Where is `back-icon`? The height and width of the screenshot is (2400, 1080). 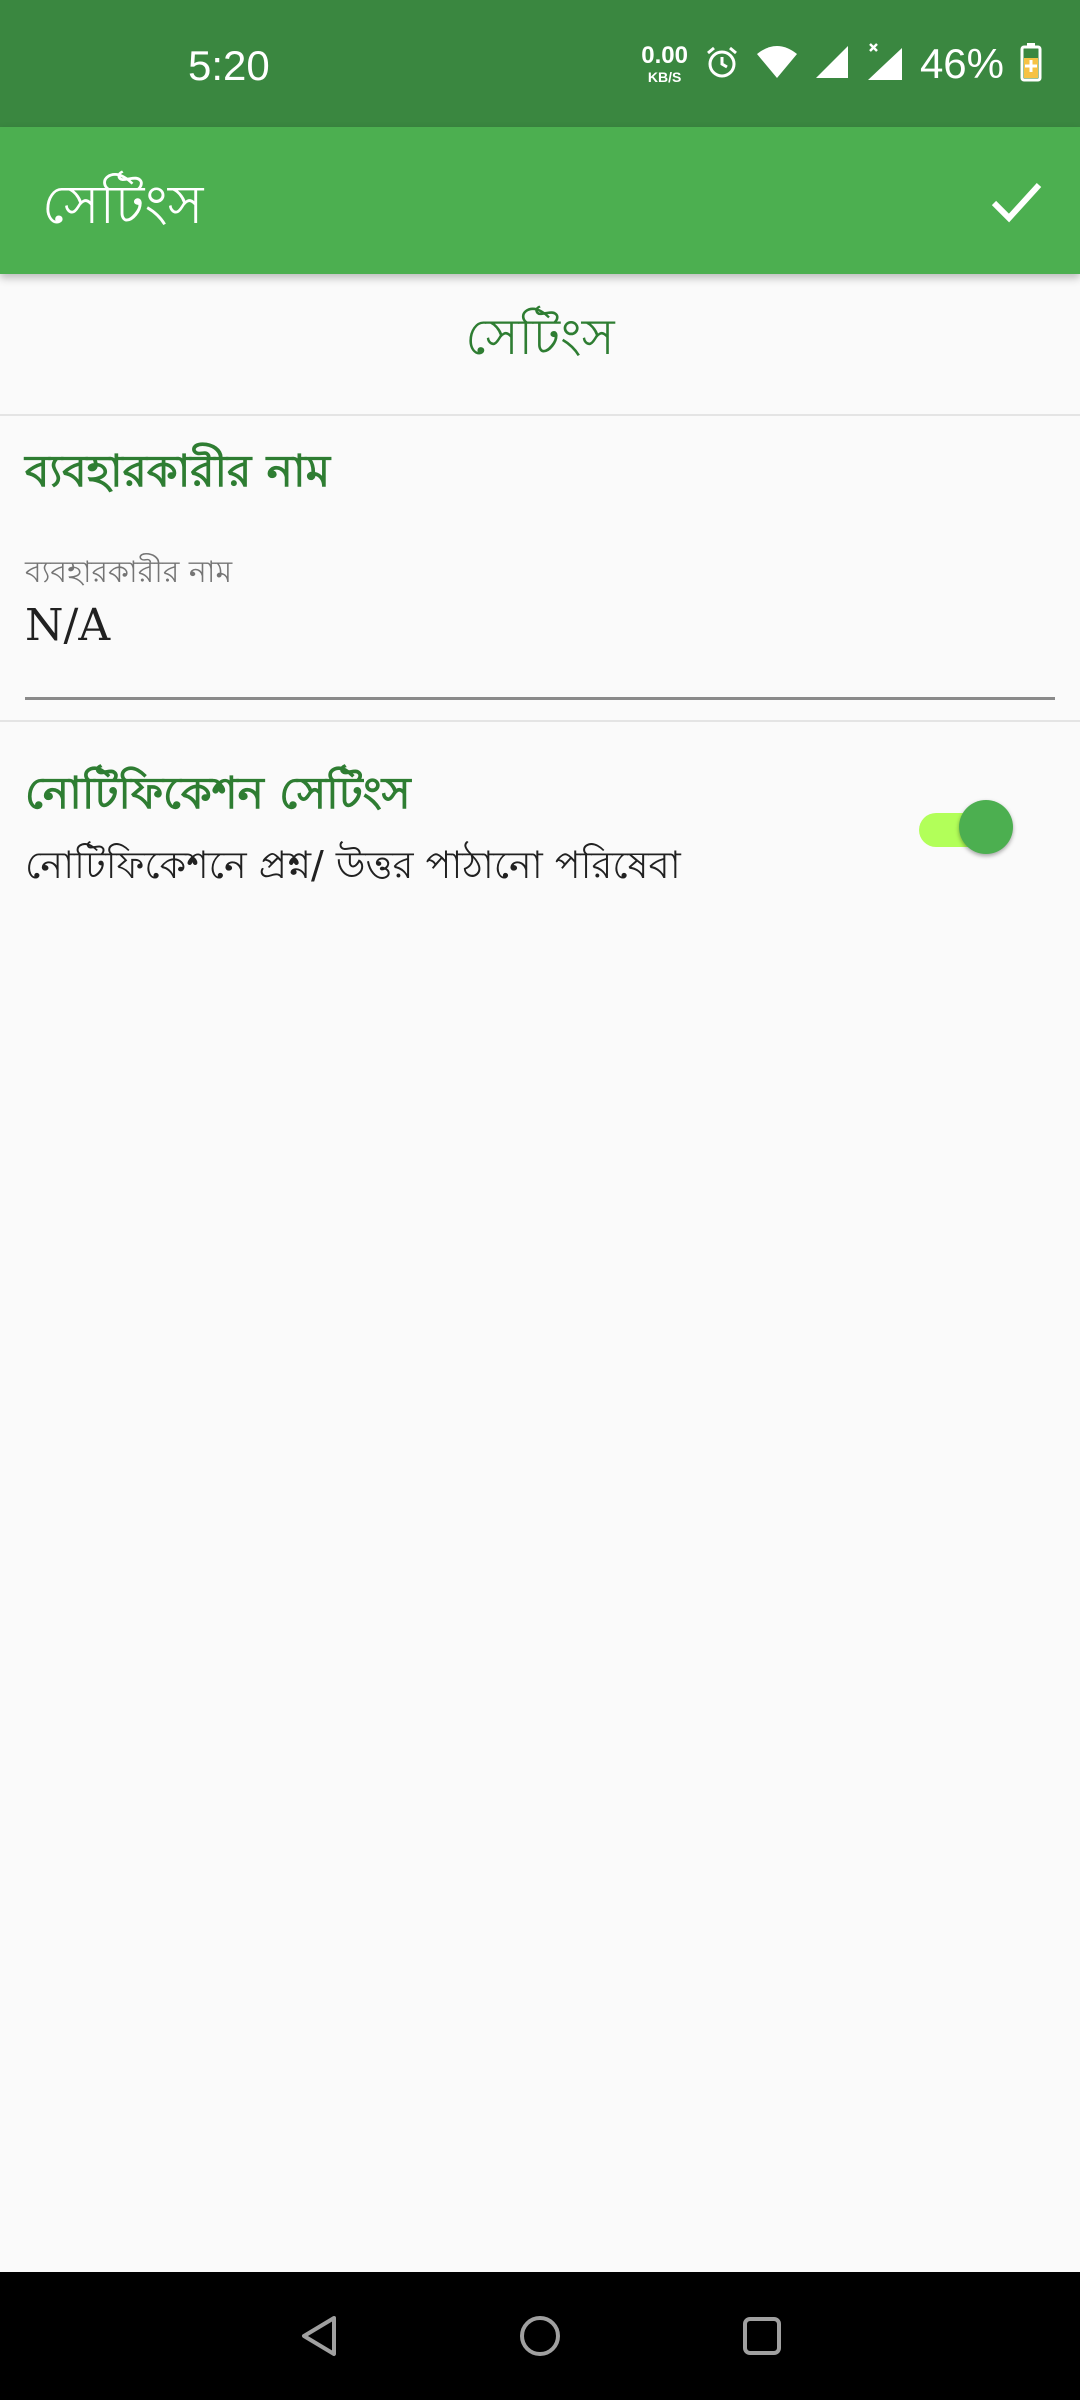 back-icon is located at coordinates (319, 2336).